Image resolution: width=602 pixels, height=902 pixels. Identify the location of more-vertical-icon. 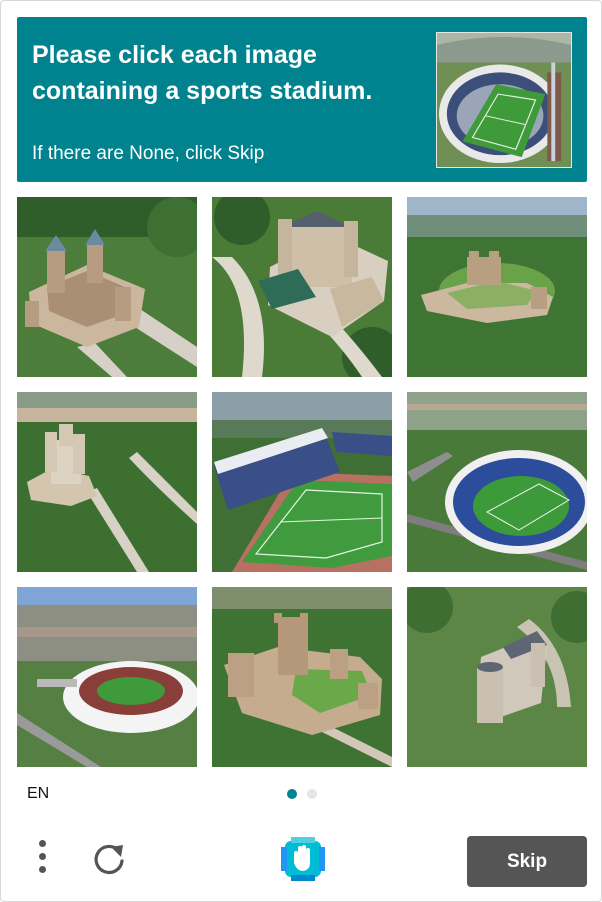
(43, 857).